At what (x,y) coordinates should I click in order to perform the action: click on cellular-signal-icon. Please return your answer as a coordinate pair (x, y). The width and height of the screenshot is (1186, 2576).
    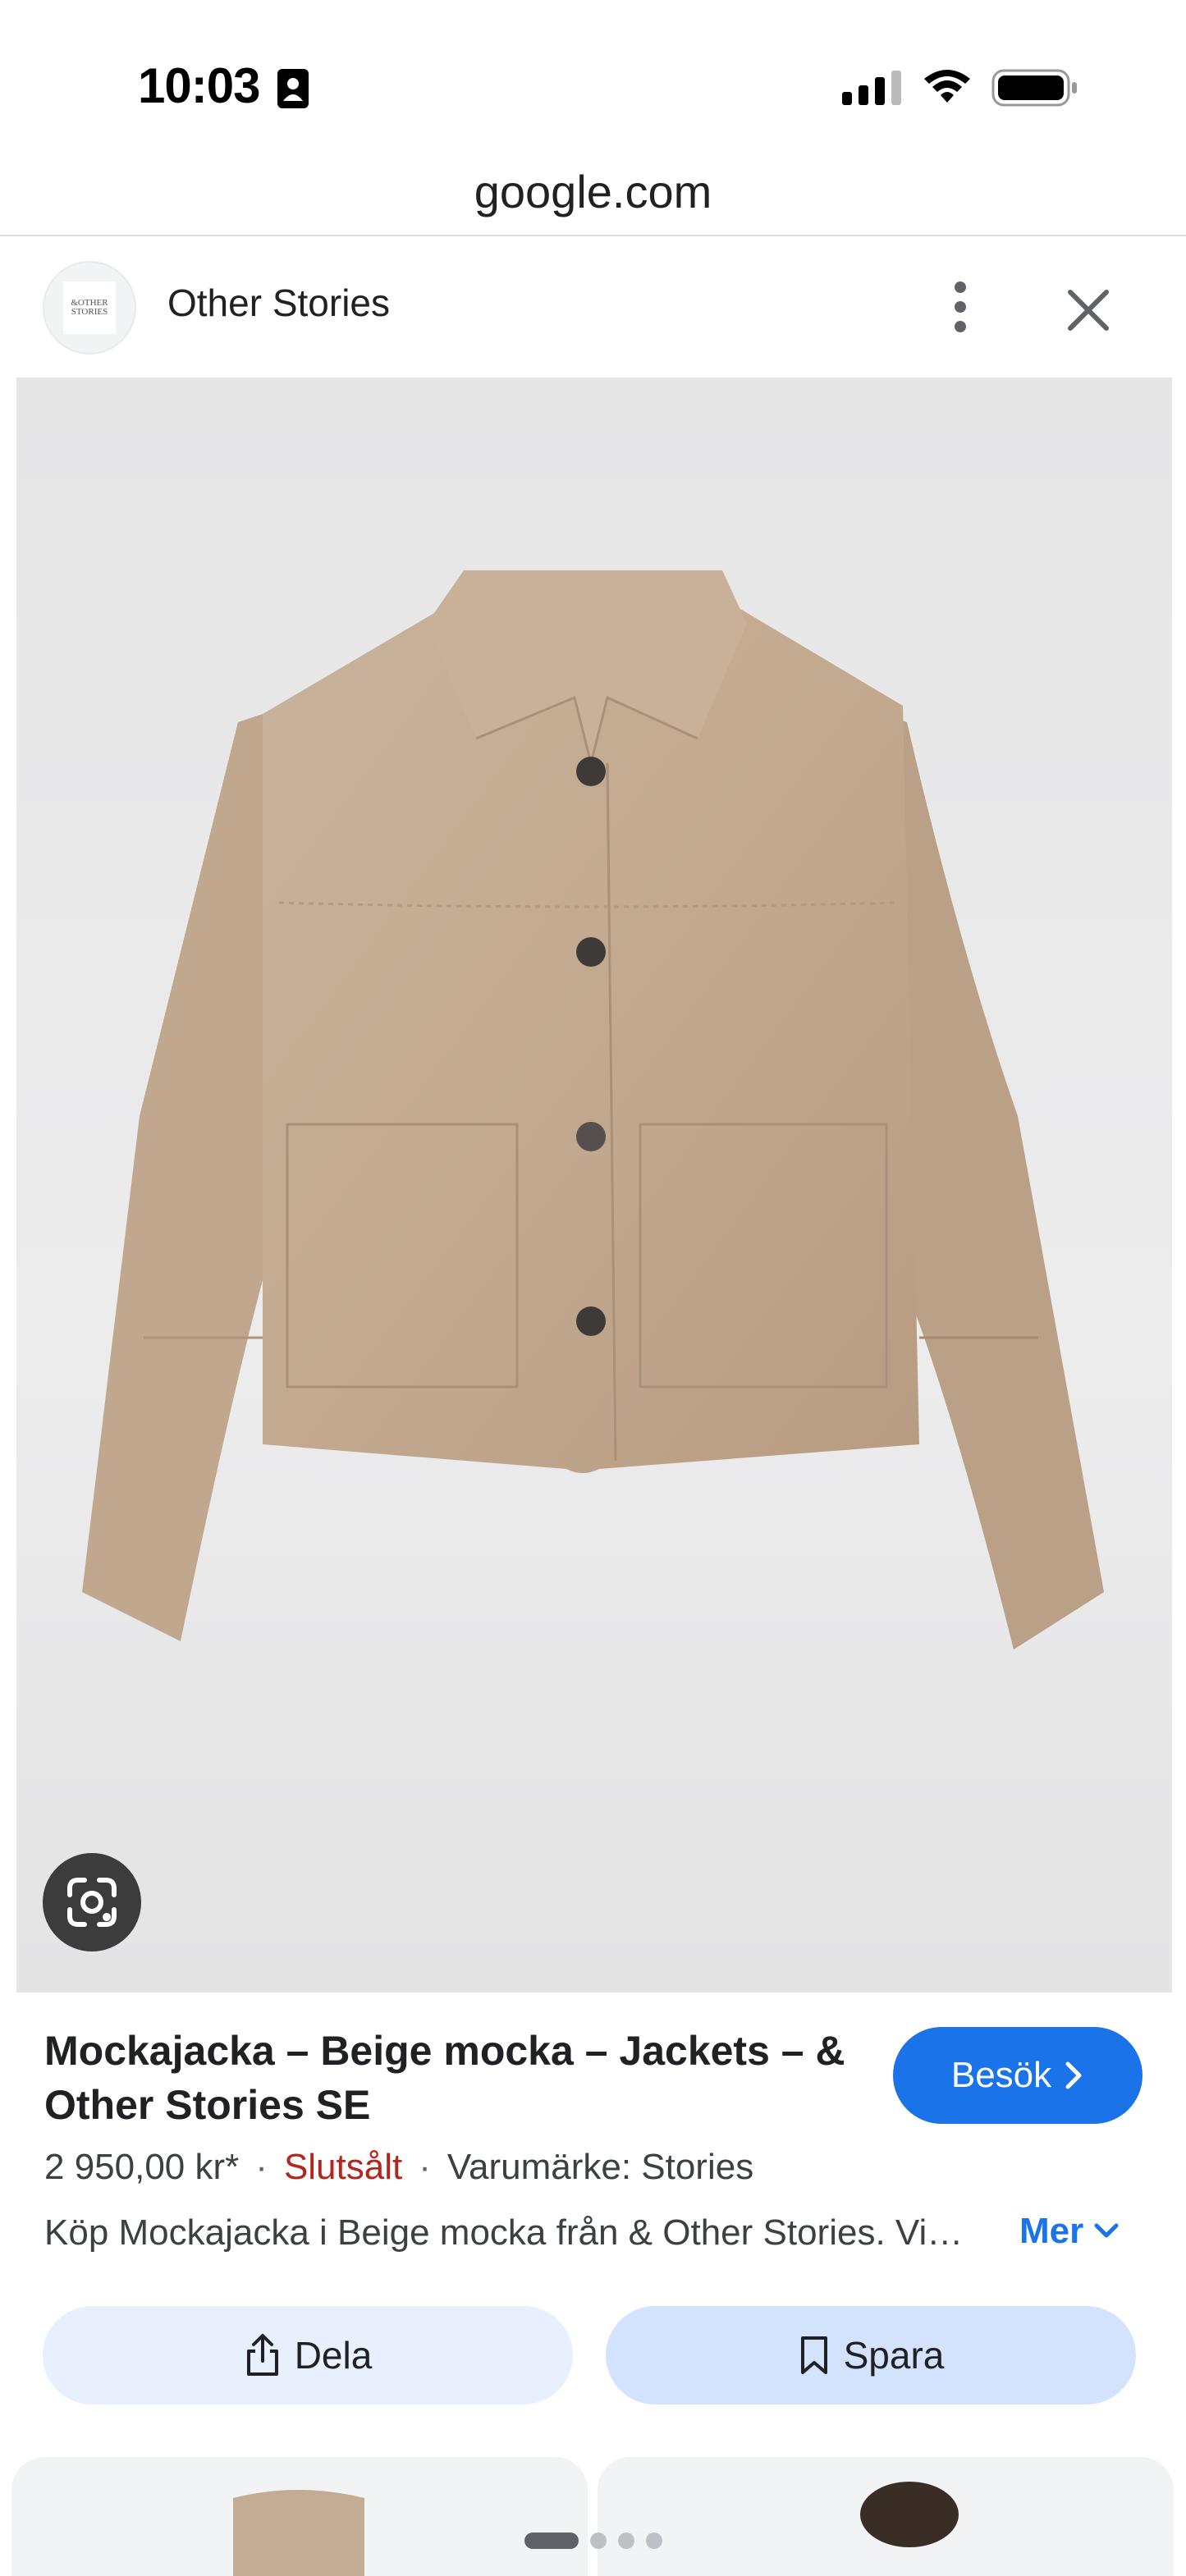
    Looking at the image, I should click on (872, 88).